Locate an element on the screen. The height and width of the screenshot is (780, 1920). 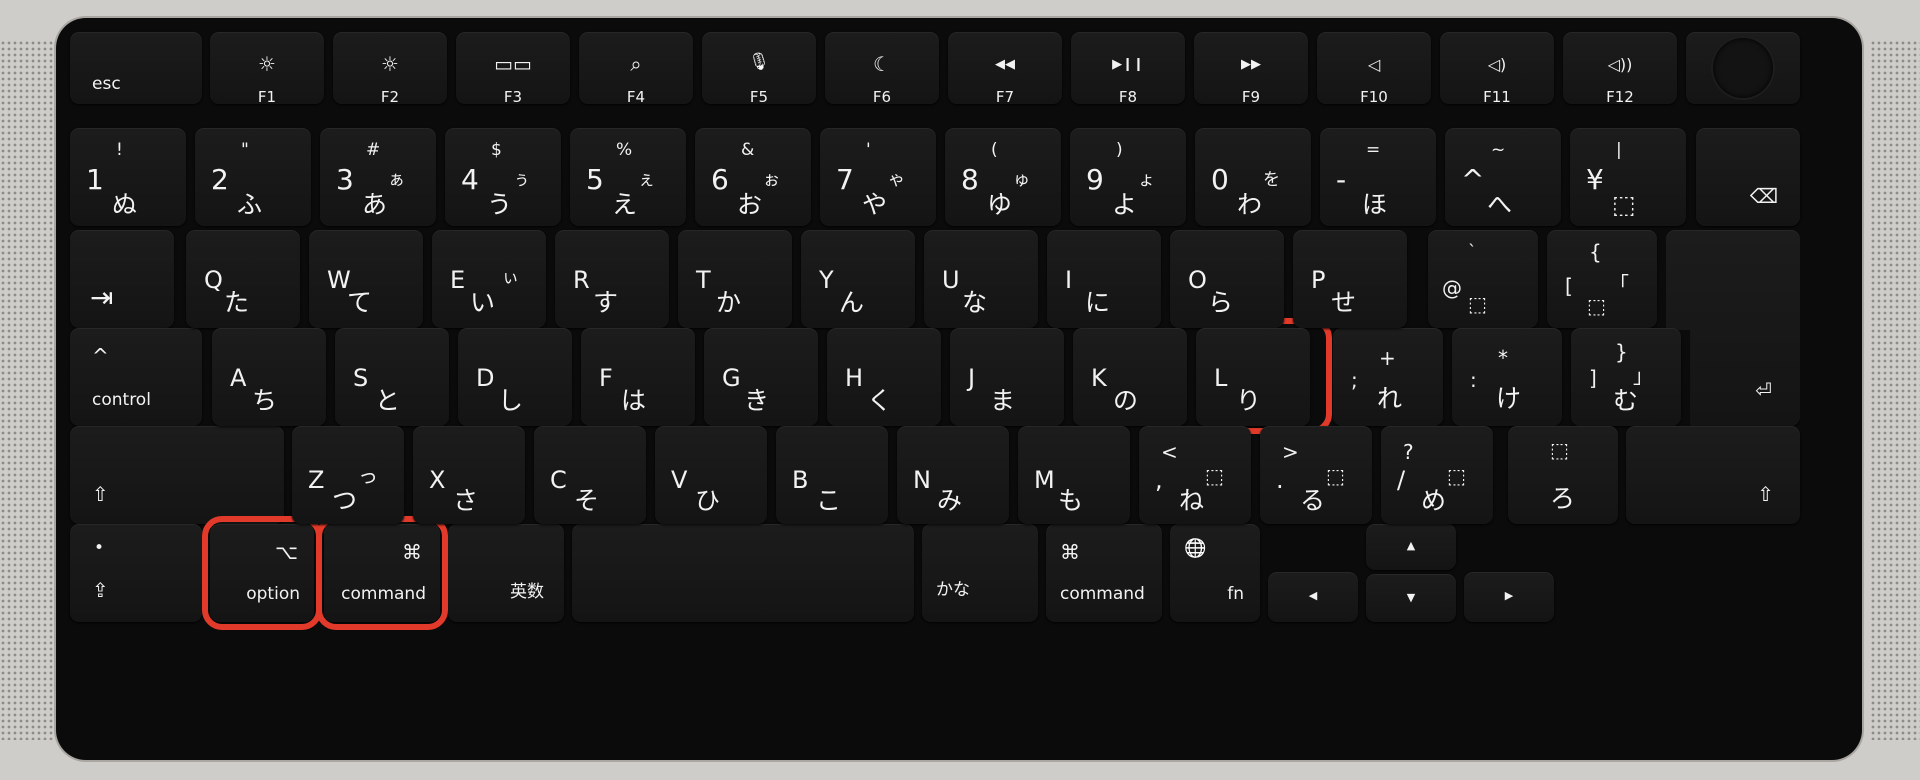
key-f2-label: F2 is located at coordinates (390, 97).